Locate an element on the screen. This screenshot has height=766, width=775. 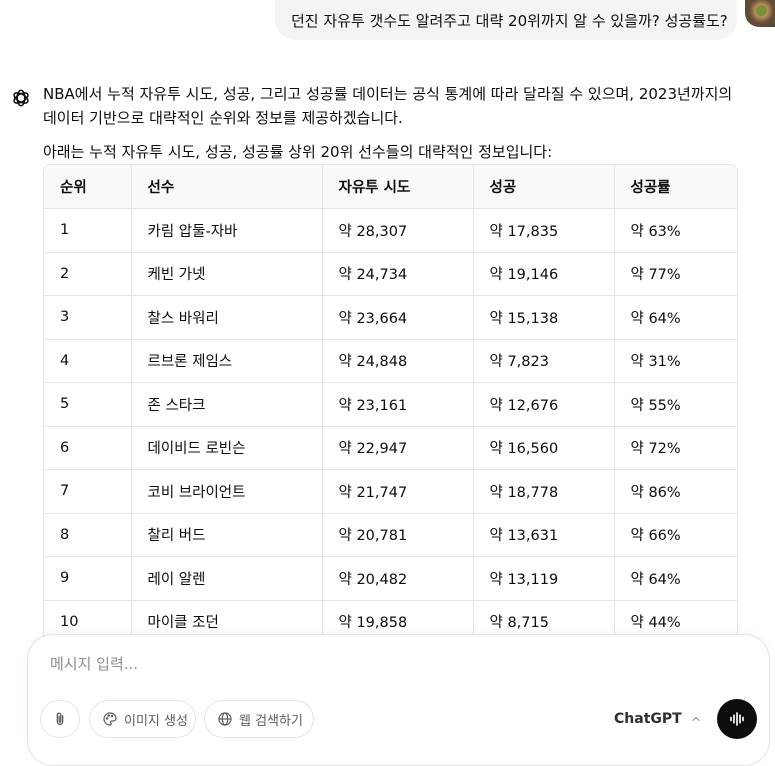
cell-rank: 3 is located at coordinates (88, 317).